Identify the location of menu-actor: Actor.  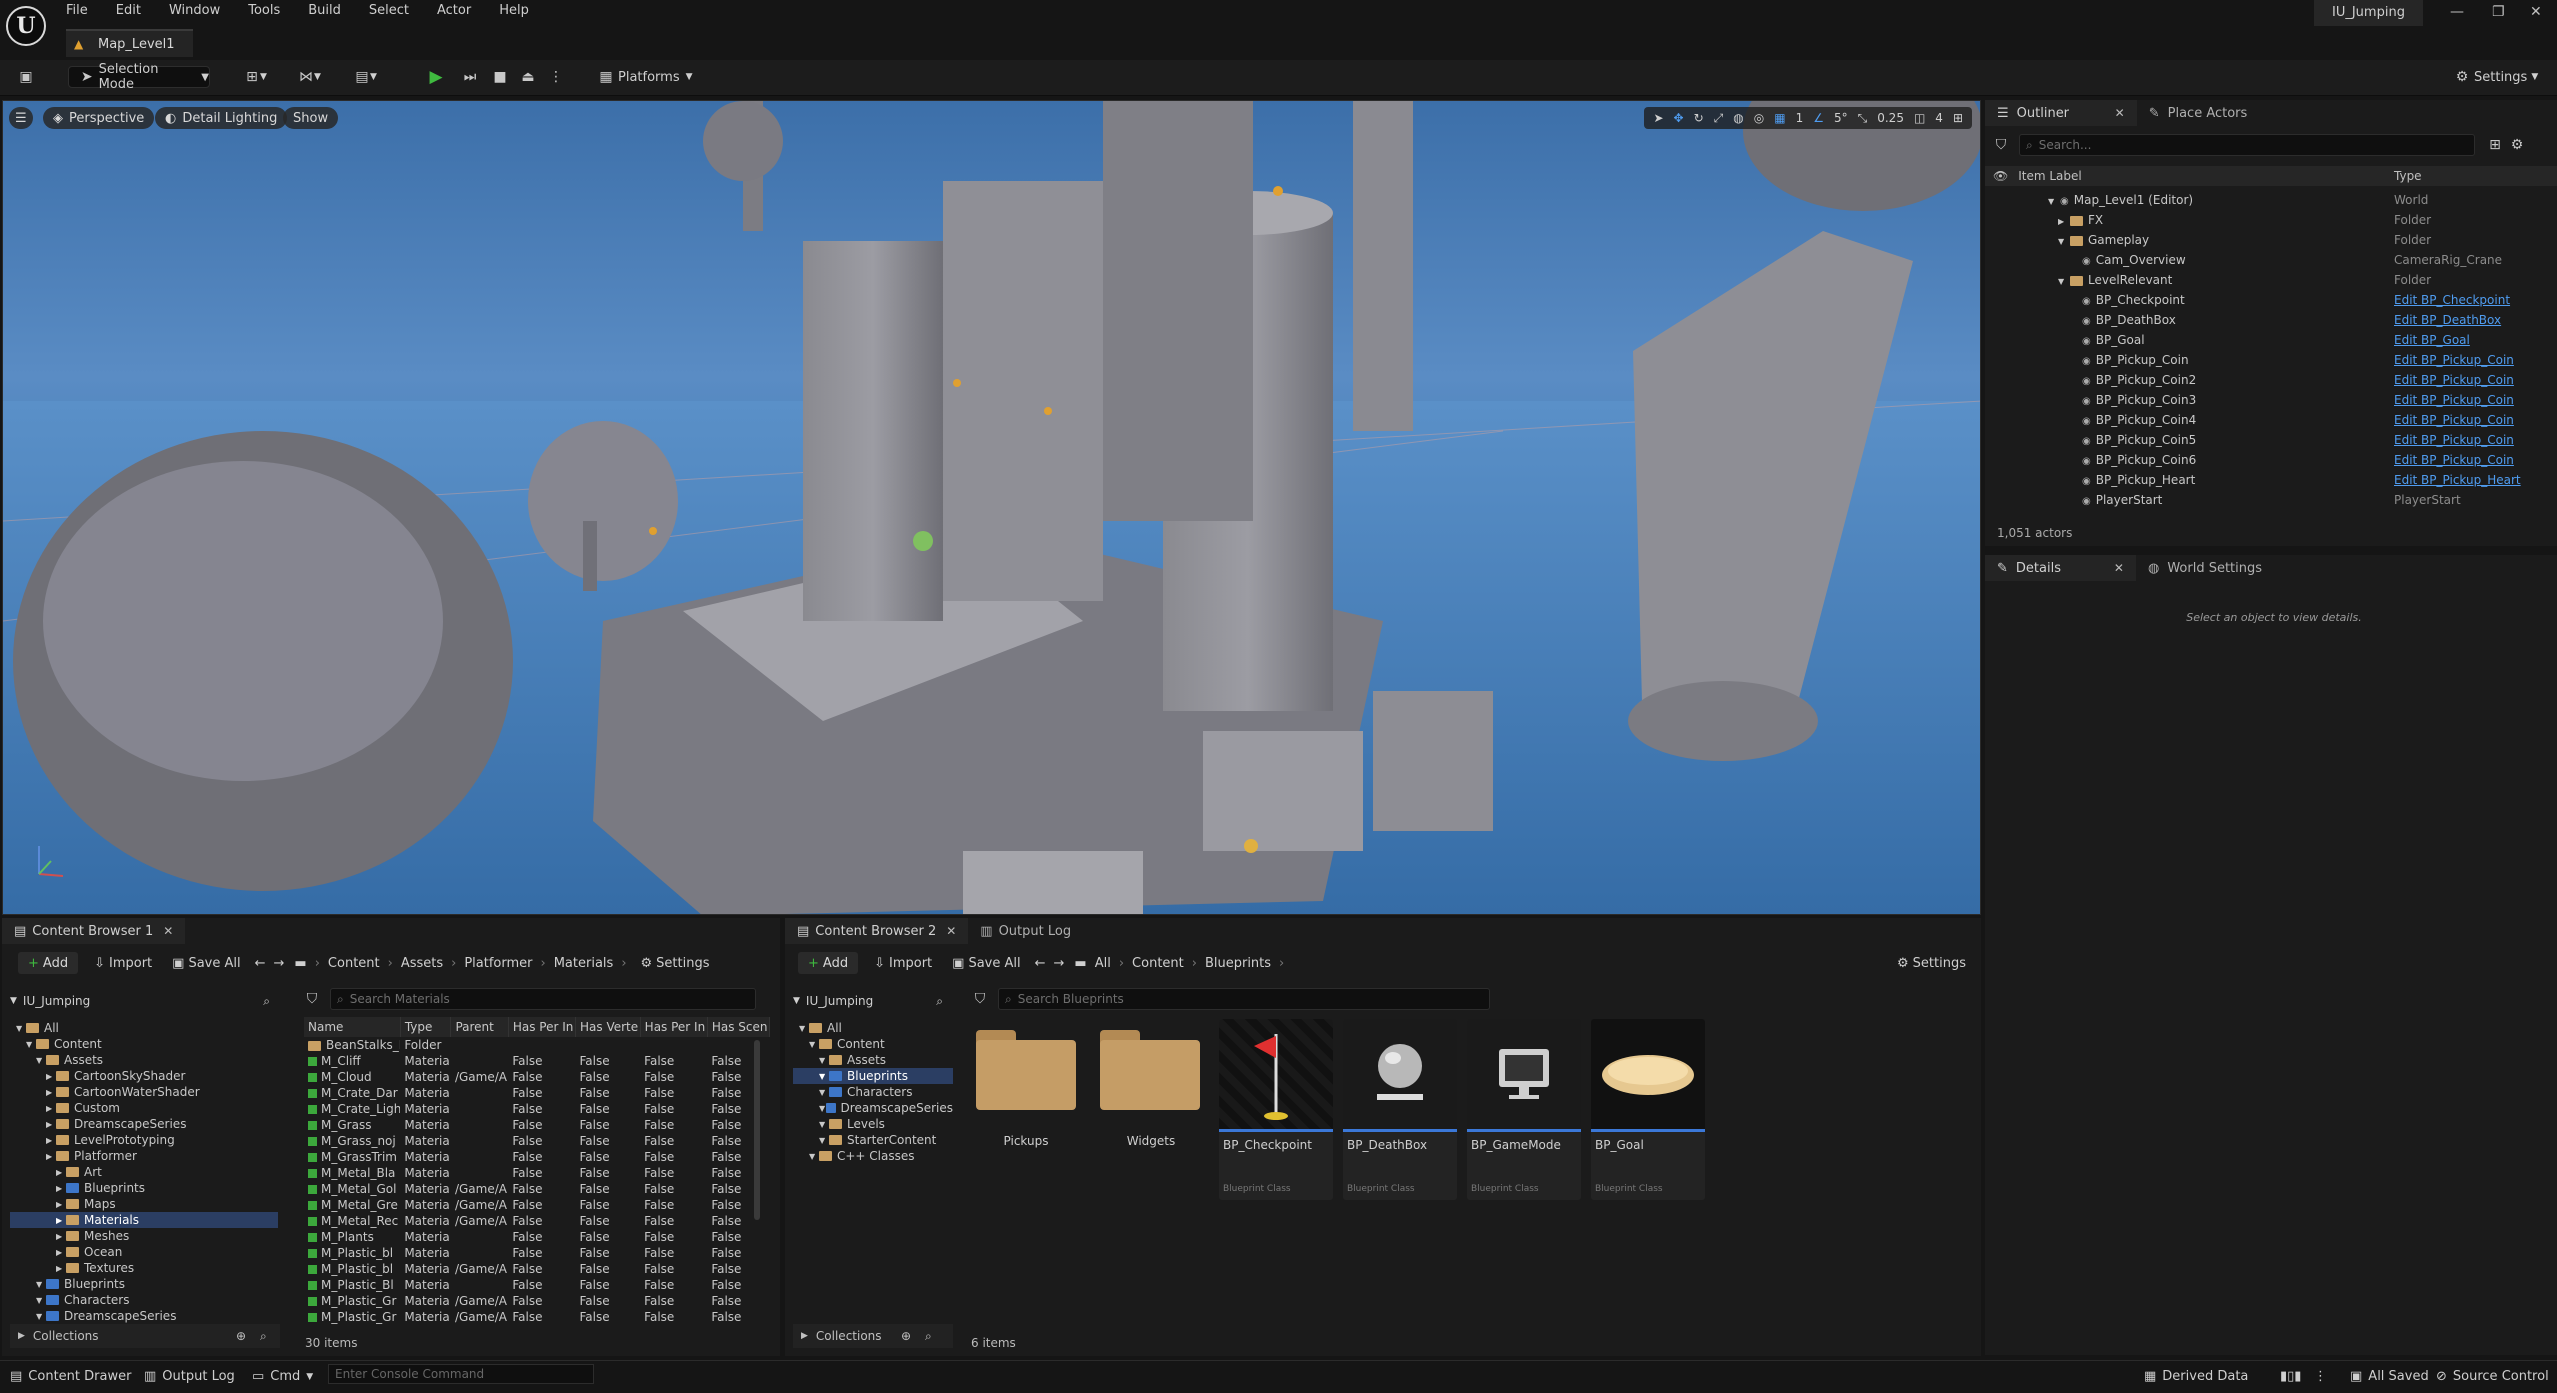
(454, 11).